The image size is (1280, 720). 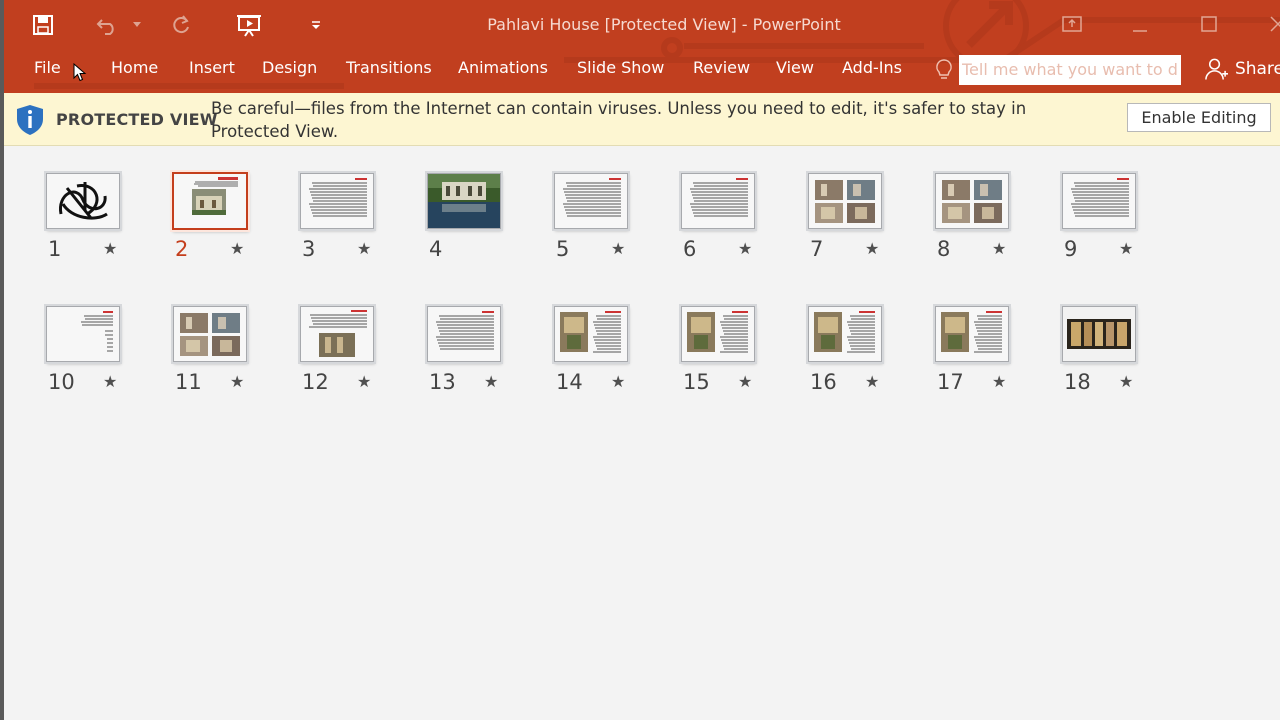 I want to click on slide-number: 12, so click(x=315, y=382).